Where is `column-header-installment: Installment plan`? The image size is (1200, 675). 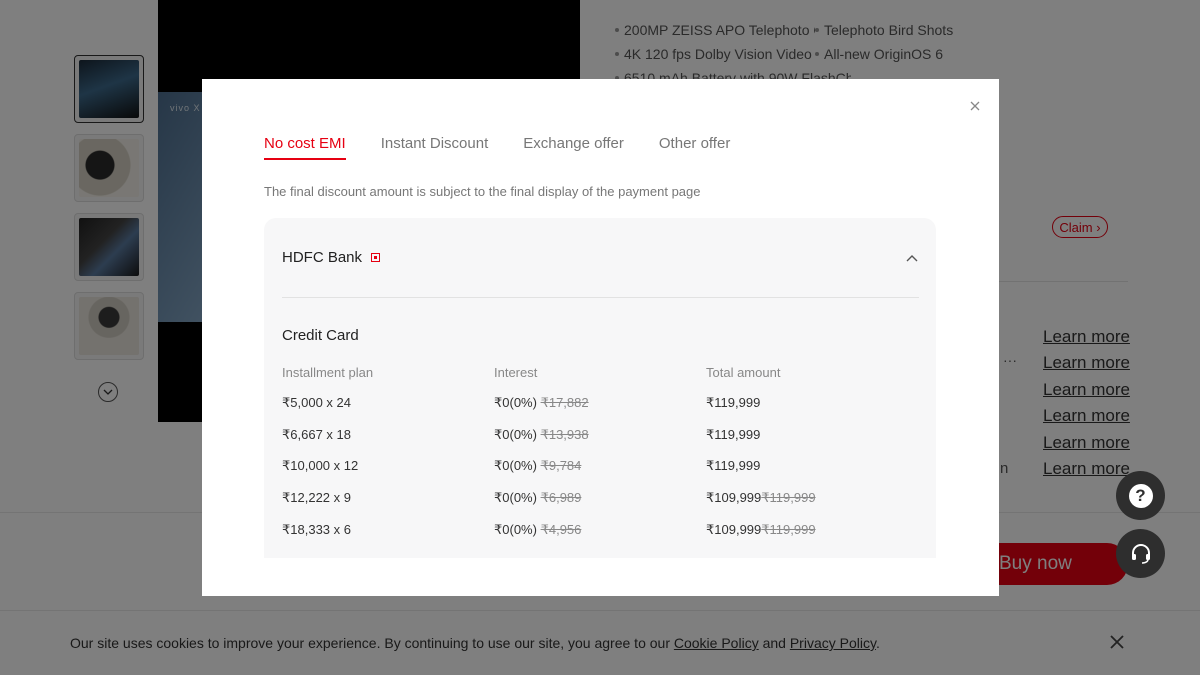
column-header-installment: Installment plan is located at coordinates (328, 372).